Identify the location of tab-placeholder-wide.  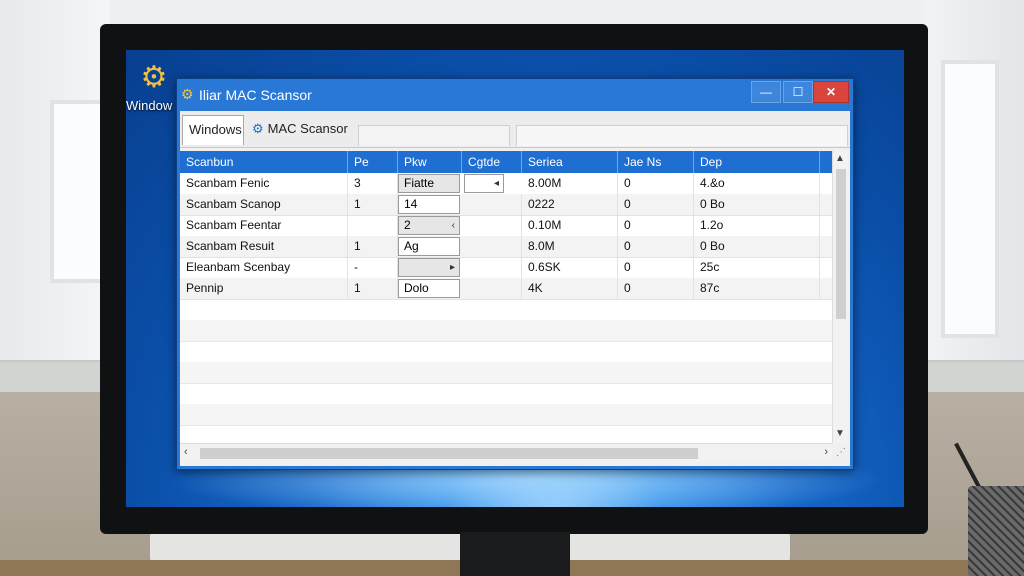
(682, 135).